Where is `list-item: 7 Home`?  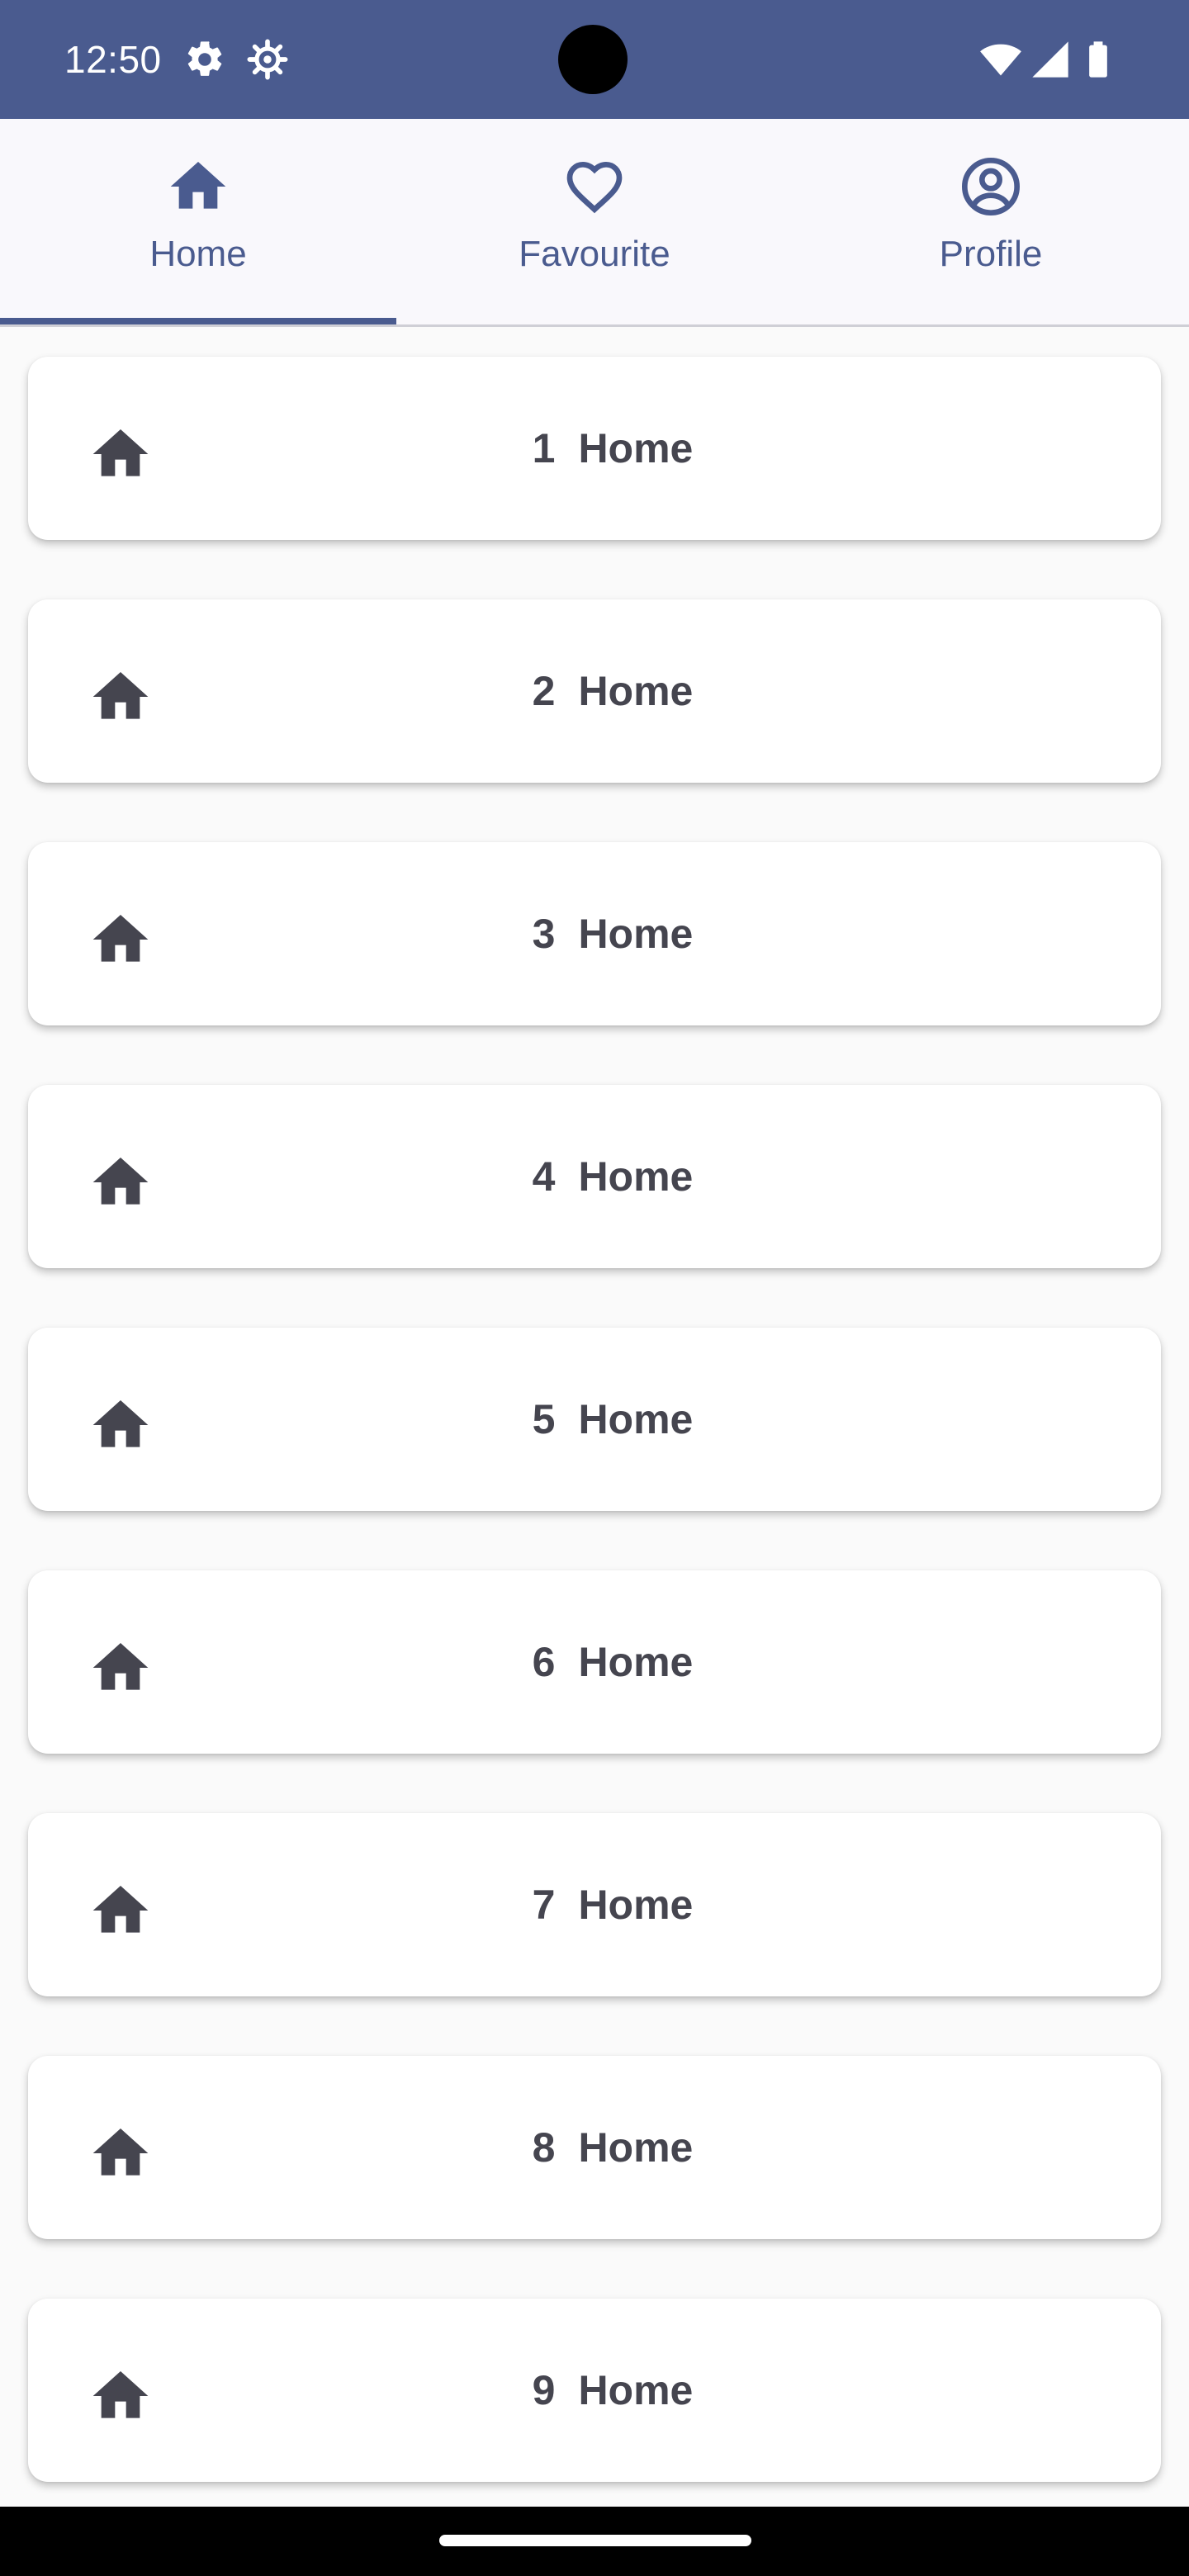 list-item: 7 Home is located at coordinates (594, 1904).